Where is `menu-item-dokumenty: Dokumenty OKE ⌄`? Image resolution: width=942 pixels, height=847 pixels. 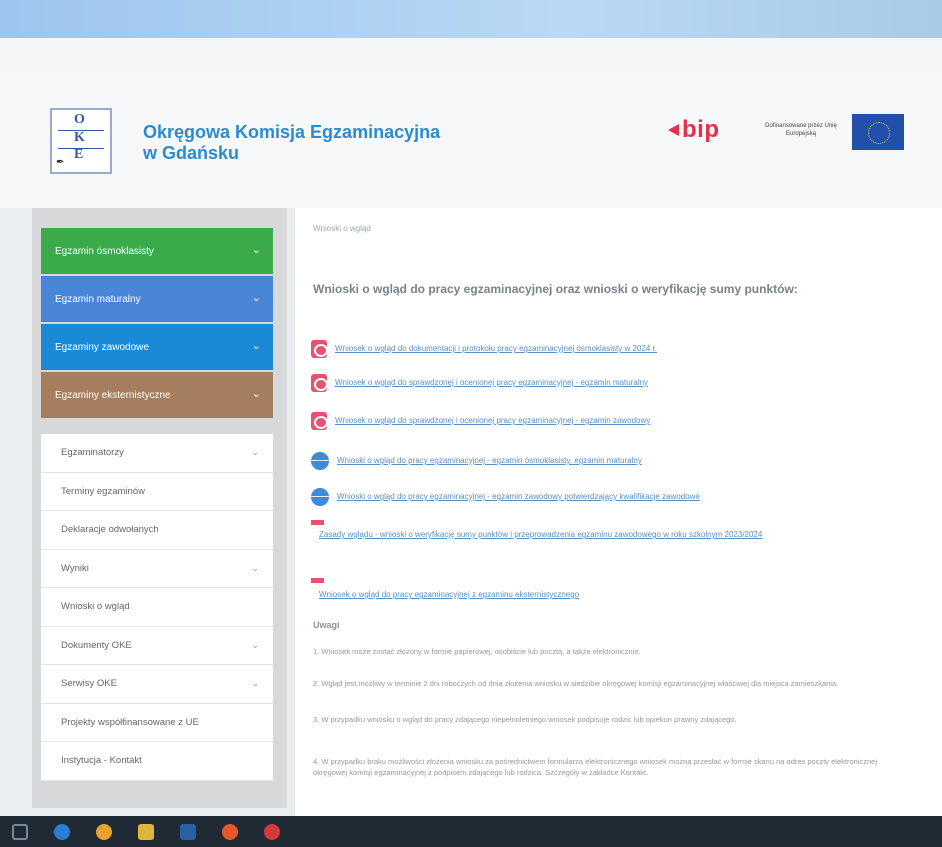 menu-item-dokumenty: Dokumenty OKE ⌄ is located at coordinates (157, 646).